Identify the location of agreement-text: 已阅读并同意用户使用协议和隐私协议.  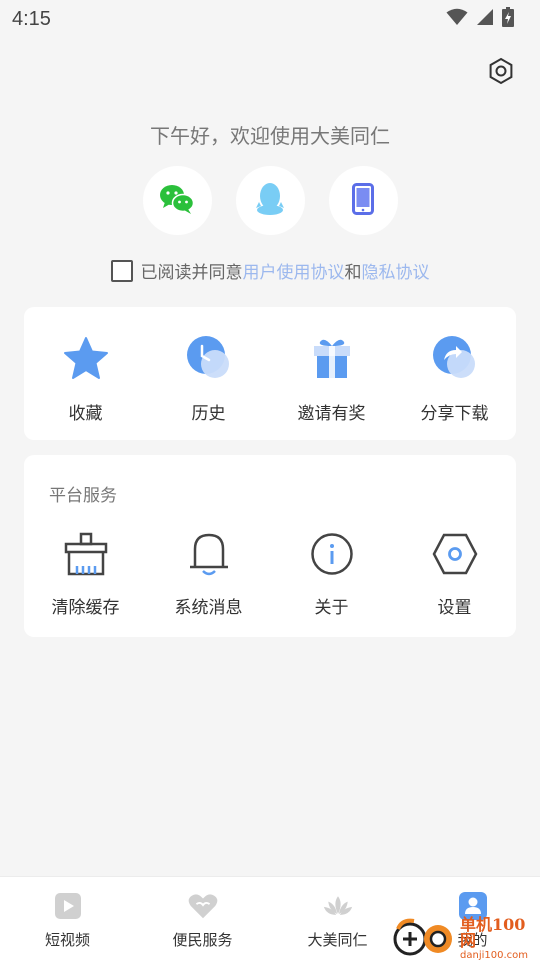
(285, 270).